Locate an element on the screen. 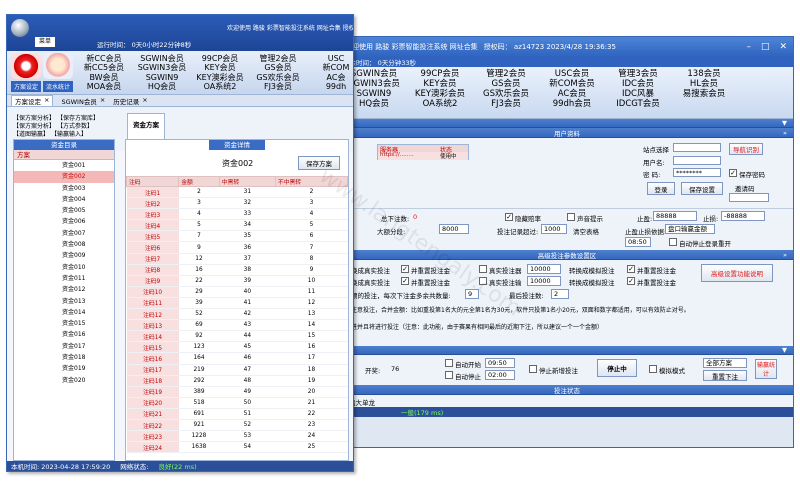 This screenshot has width=800, height=488. fund-list-item: 资金019 is located at coordinates (64, 369).